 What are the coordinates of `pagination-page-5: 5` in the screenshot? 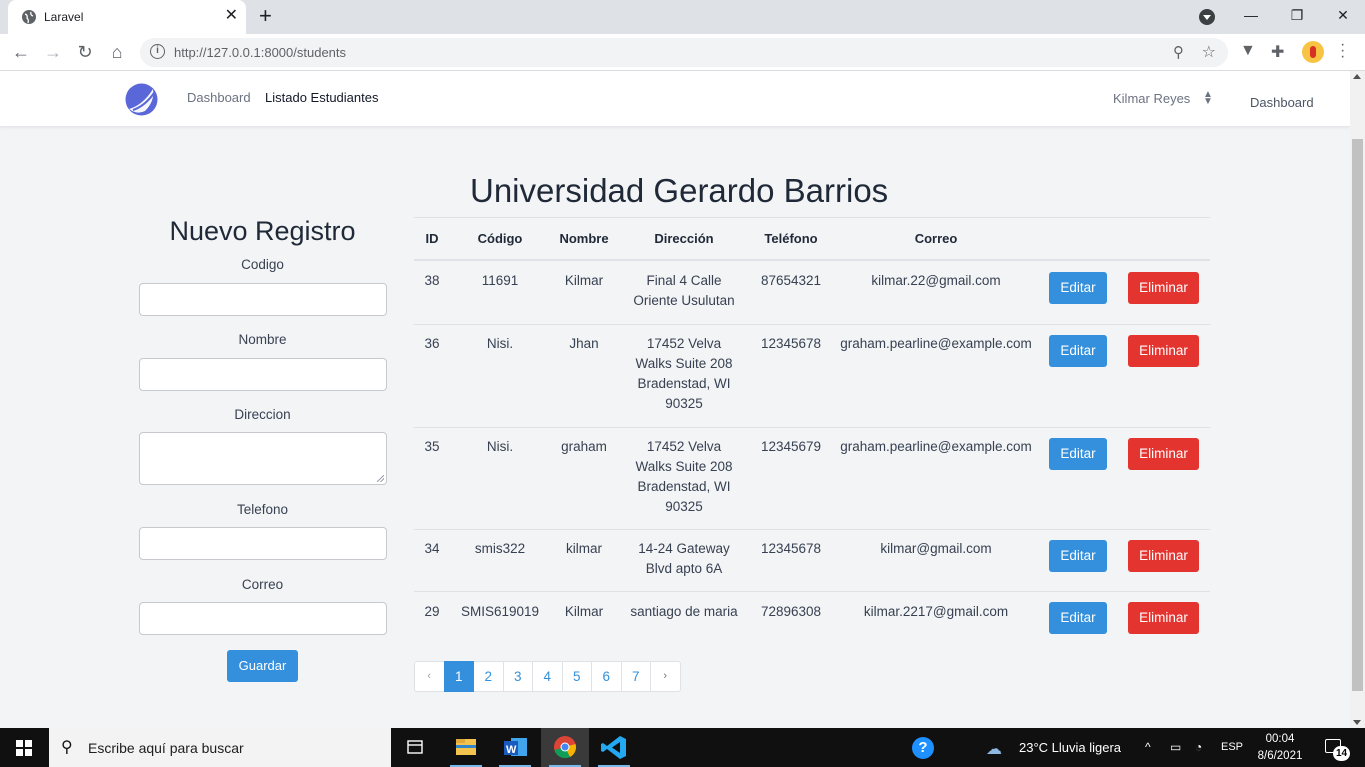 It's located at (576, 676).